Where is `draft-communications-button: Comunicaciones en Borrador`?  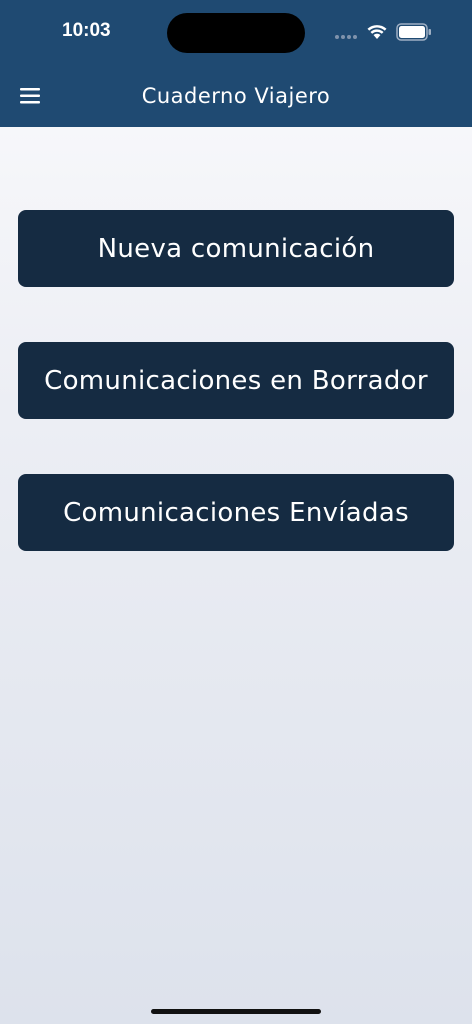 draft-communications-button: Comunicaciones en Borrador is located at coordinates (236, 380).